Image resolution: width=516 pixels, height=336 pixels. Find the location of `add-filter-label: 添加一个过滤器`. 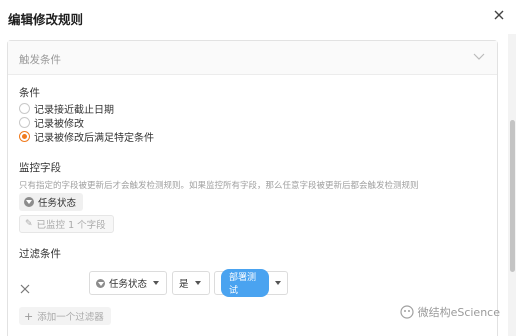

add-filter-label: 添加一个过滤器 is located at coordinates (70, 317).